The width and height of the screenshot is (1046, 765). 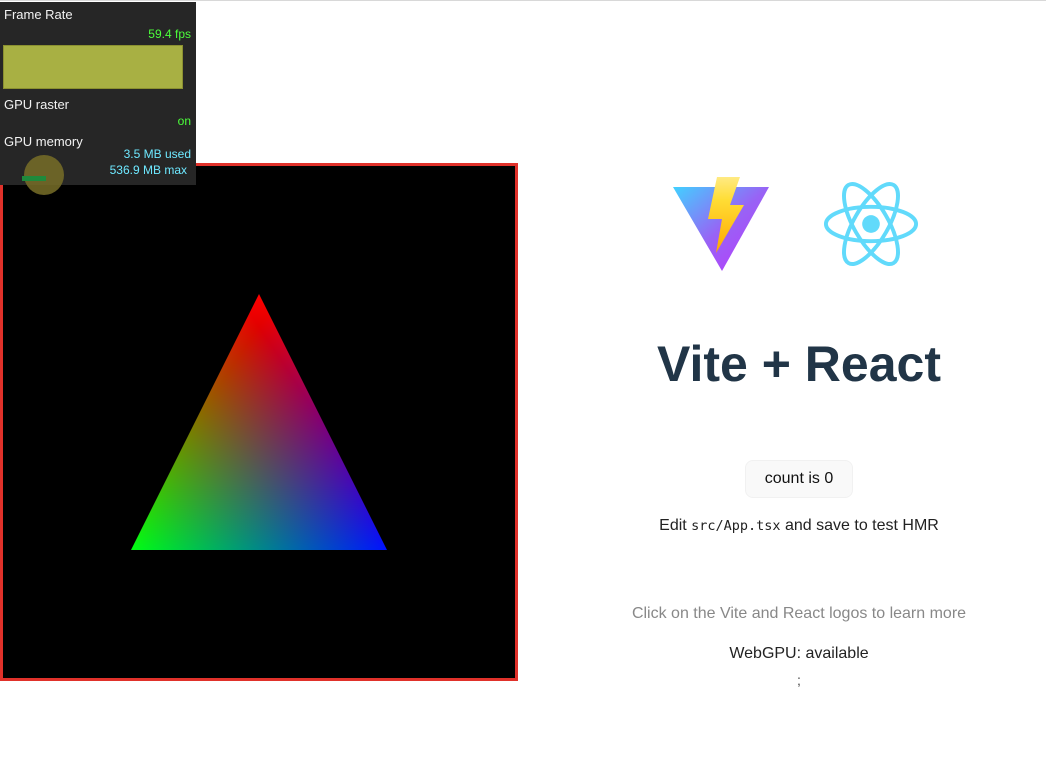 I want to click on triangle-render, so click(x=259, y=422).